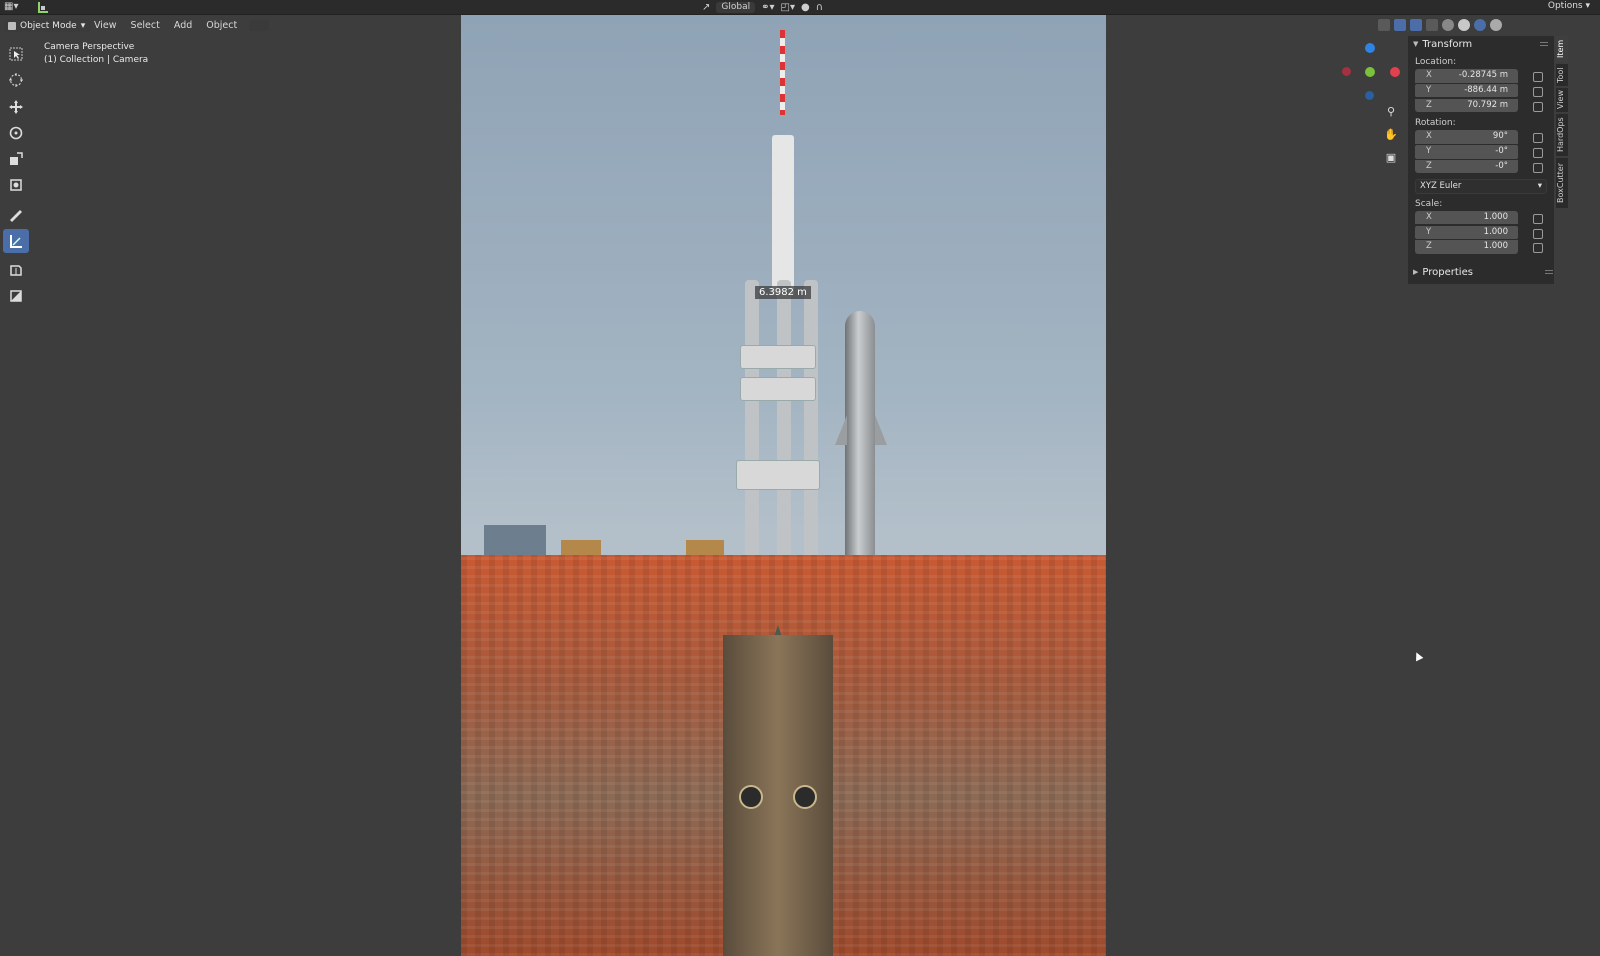 Image resolution: width=1600 pixels, height=956 pixels. What do you see at coordinates (1483, 272) in the screenshot?
I see `properties-panel-header: ▶ Properties` at bounding box center [1483, 272].